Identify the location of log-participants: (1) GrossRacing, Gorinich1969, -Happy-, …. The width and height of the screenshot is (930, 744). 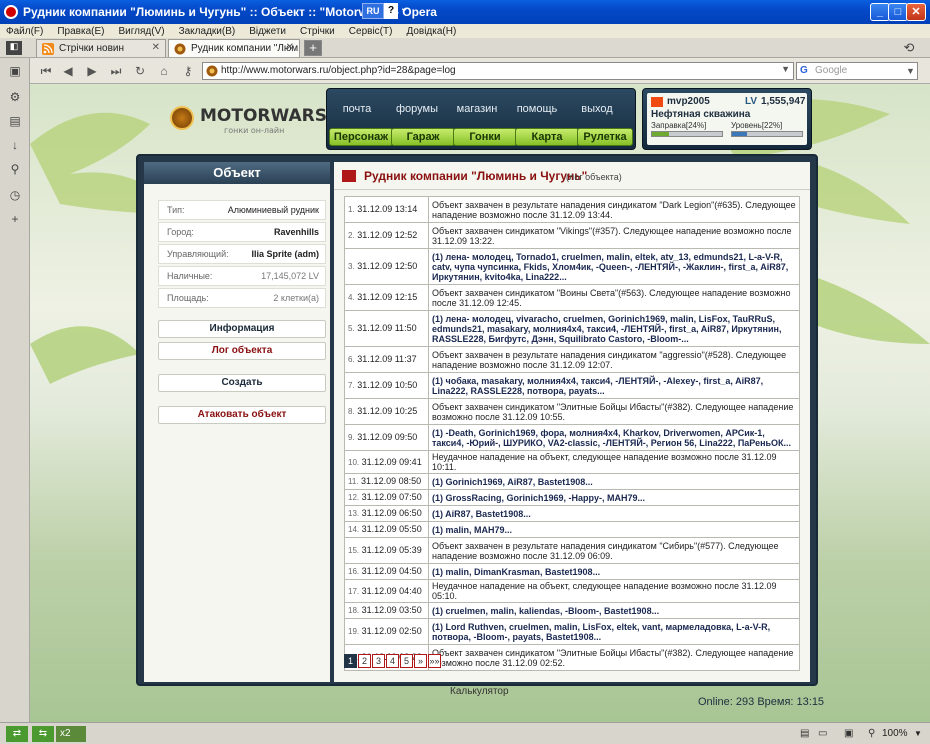
(538, 498).